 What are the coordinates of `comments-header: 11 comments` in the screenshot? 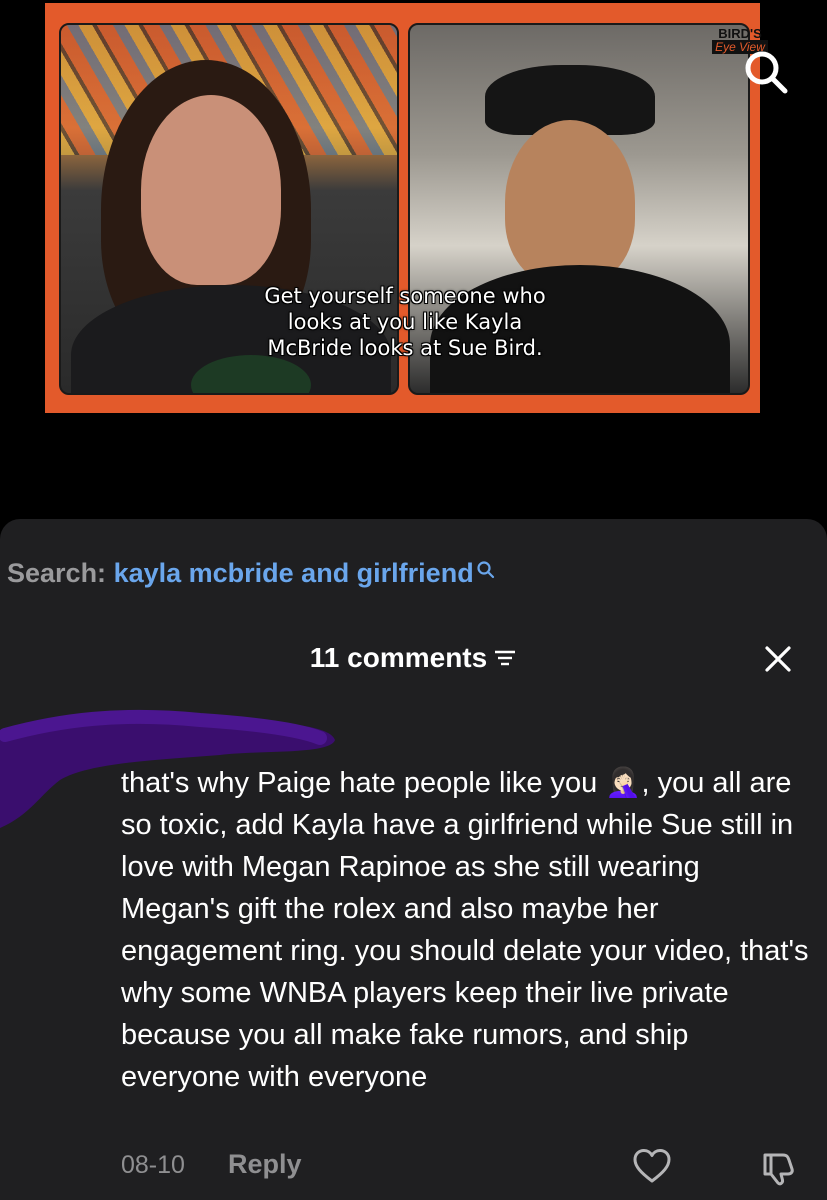 It's located at (413, 658).